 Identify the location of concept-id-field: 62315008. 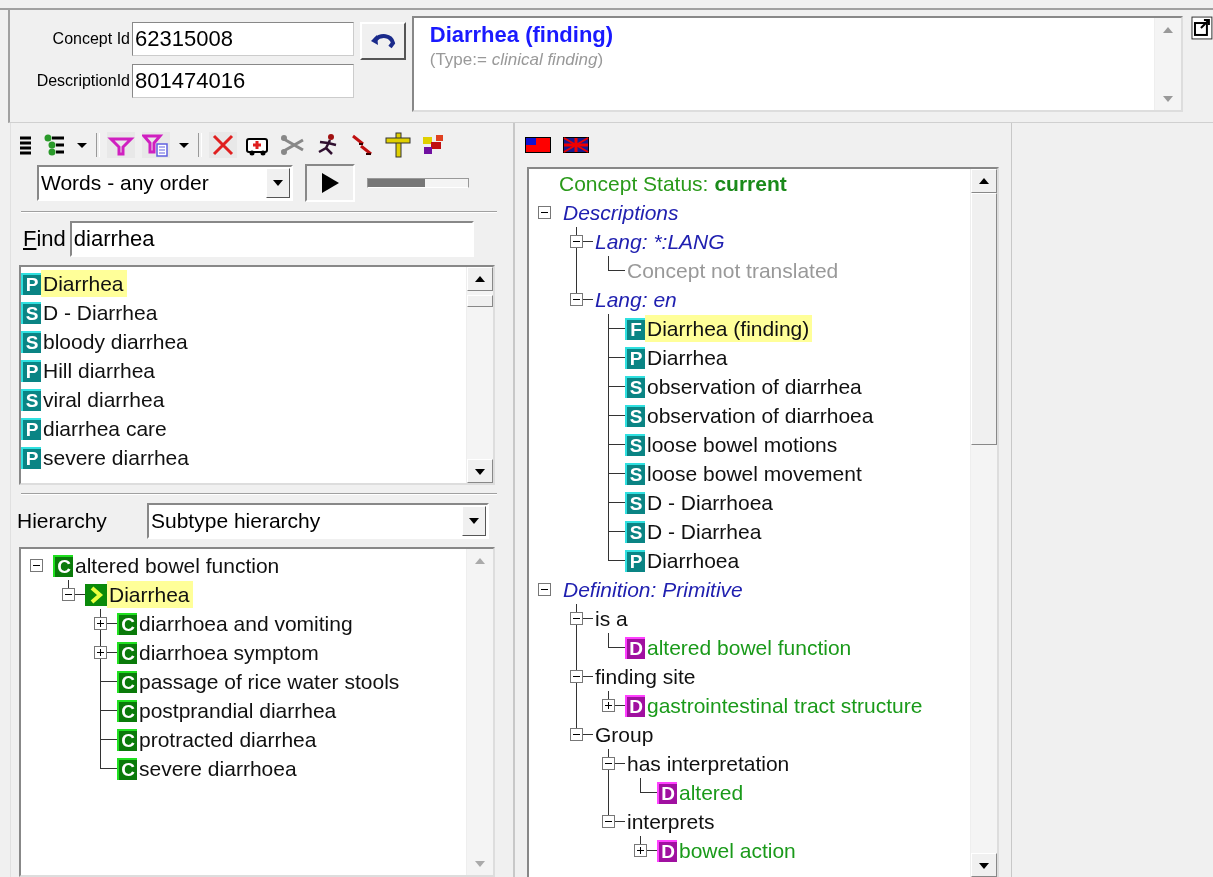
(243, 39).